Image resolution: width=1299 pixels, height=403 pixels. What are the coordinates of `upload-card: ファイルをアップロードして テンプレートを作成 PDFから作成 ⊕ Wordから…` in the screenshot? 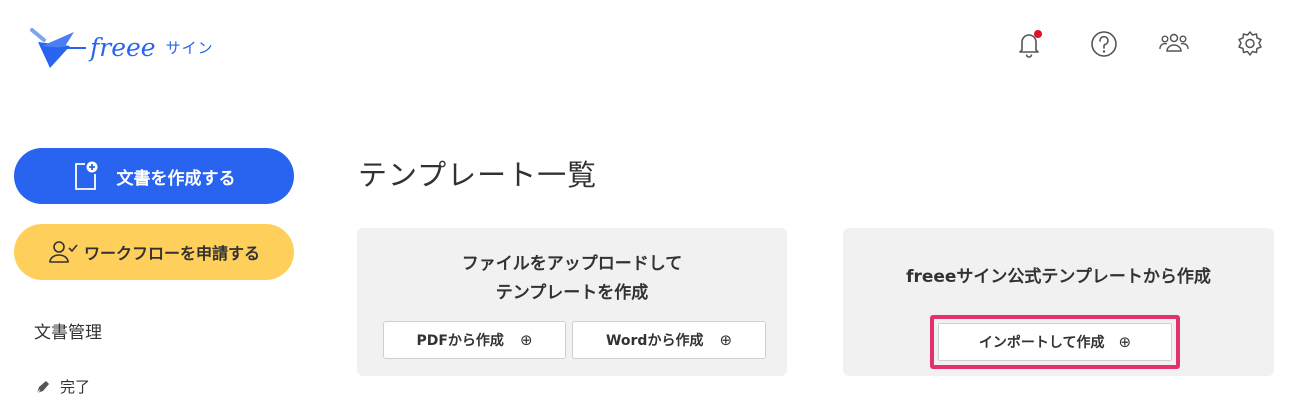 It's located at (572, 302).